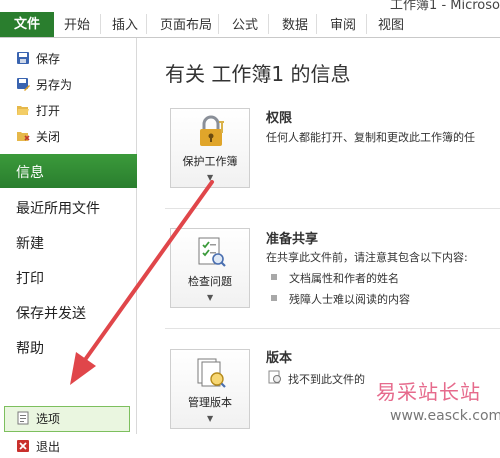  I want to click on close-folder-icon, so click(23, 136).